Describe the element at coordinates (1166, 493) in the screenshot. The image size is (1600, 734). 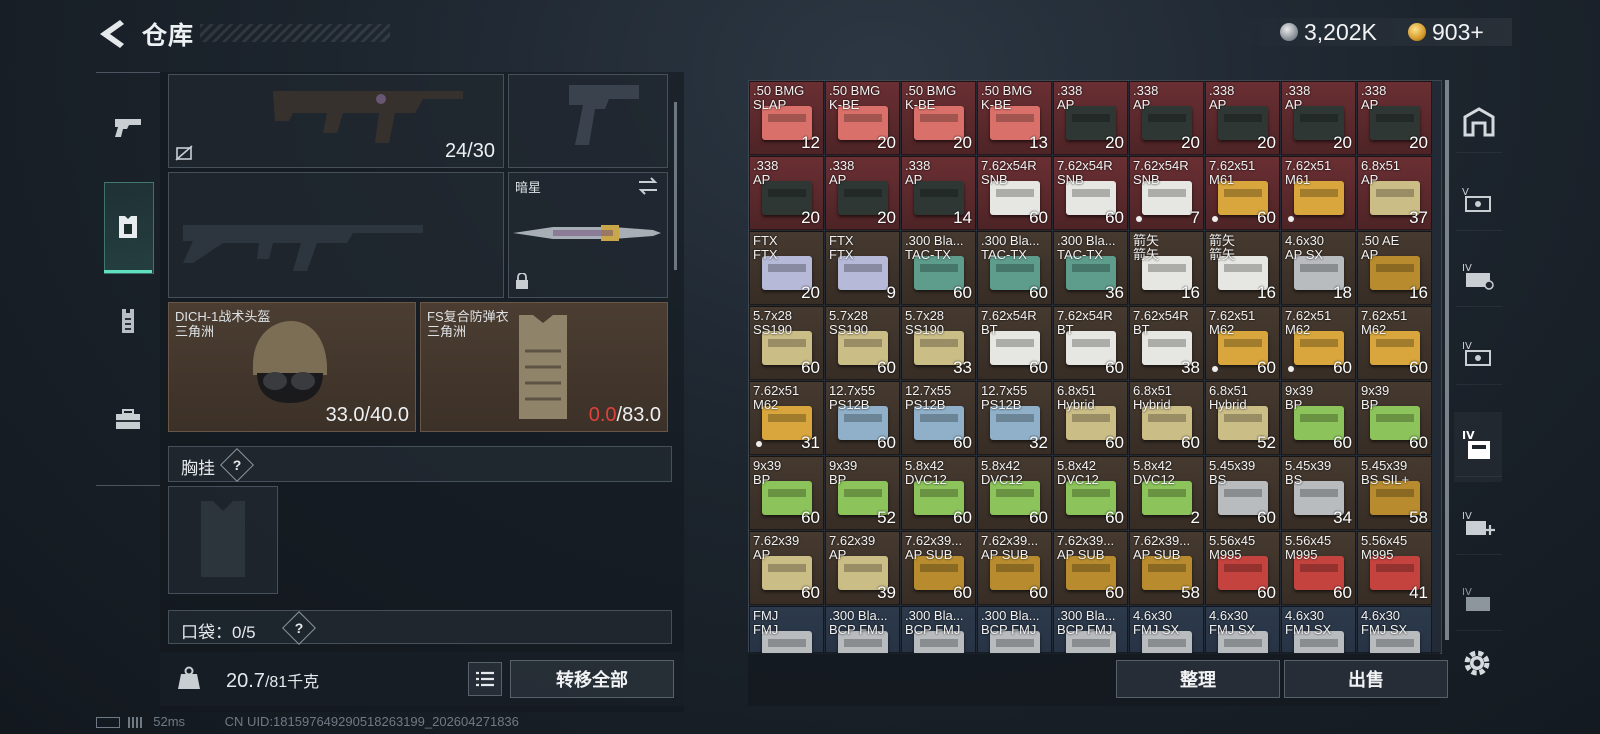
I see `ammo-cell: 5.8x42 DVC12 2` at that location.